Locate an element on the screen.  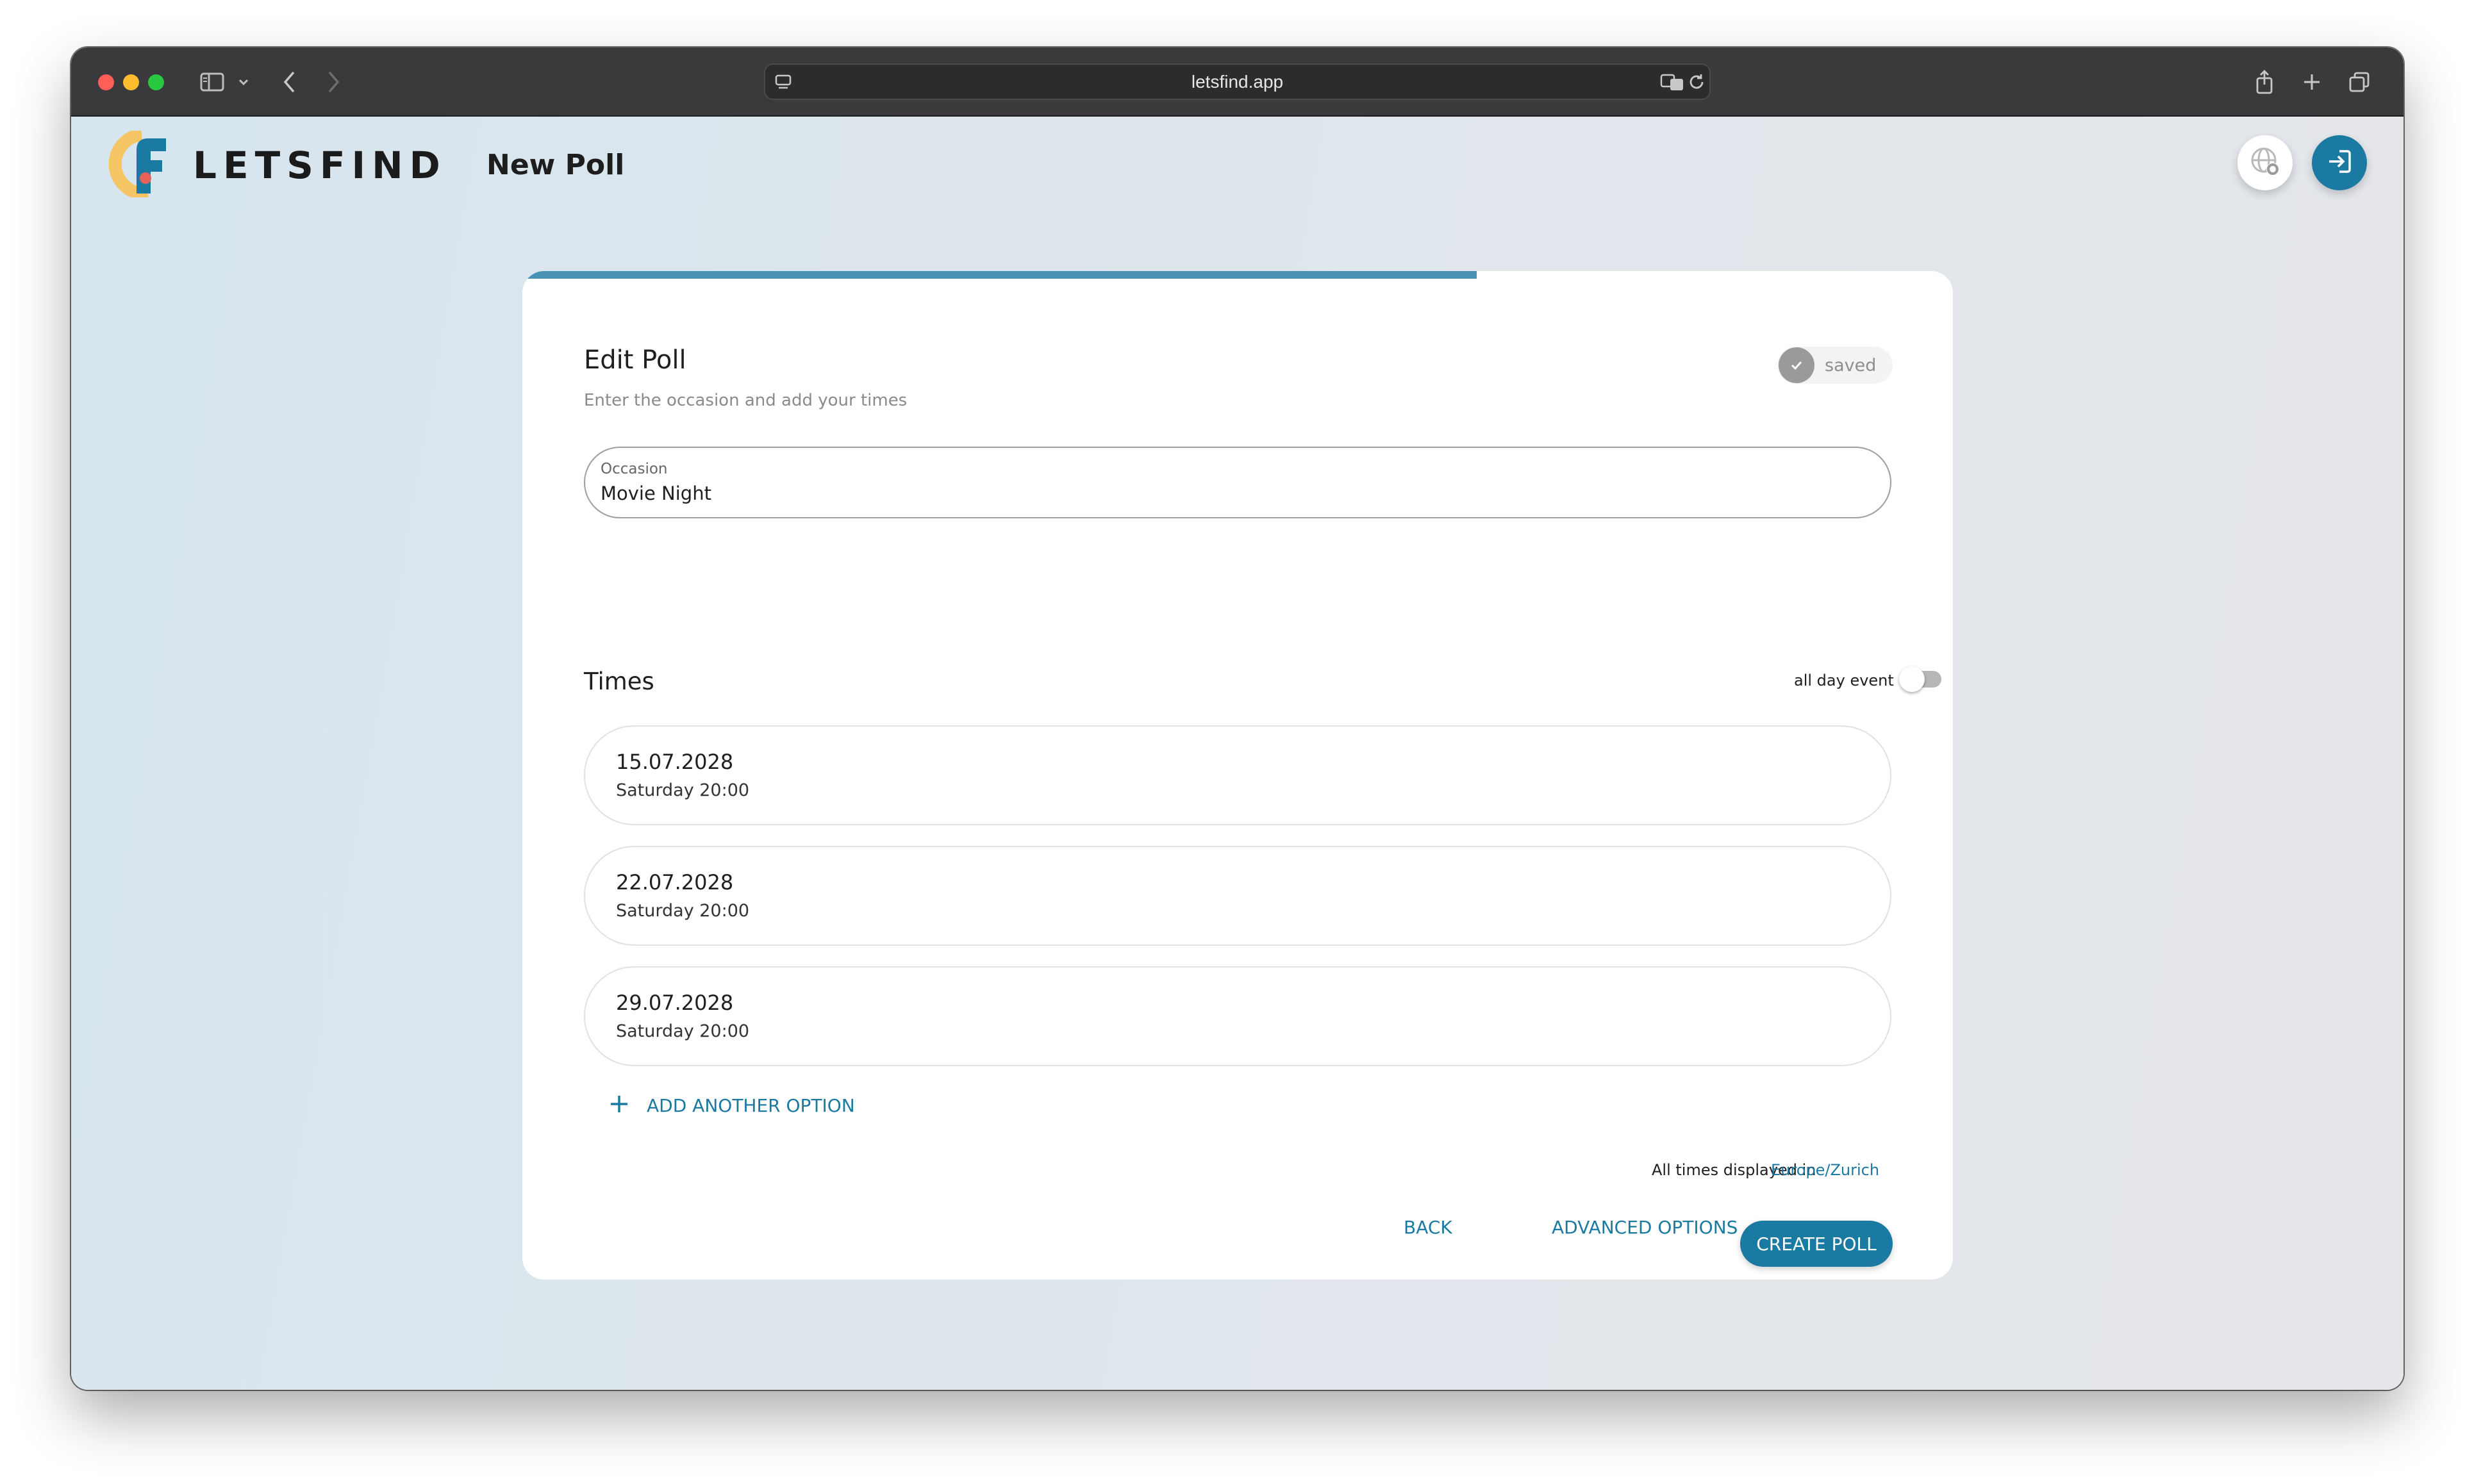
wizard-progress-fill is located at coordinates (999, 275).